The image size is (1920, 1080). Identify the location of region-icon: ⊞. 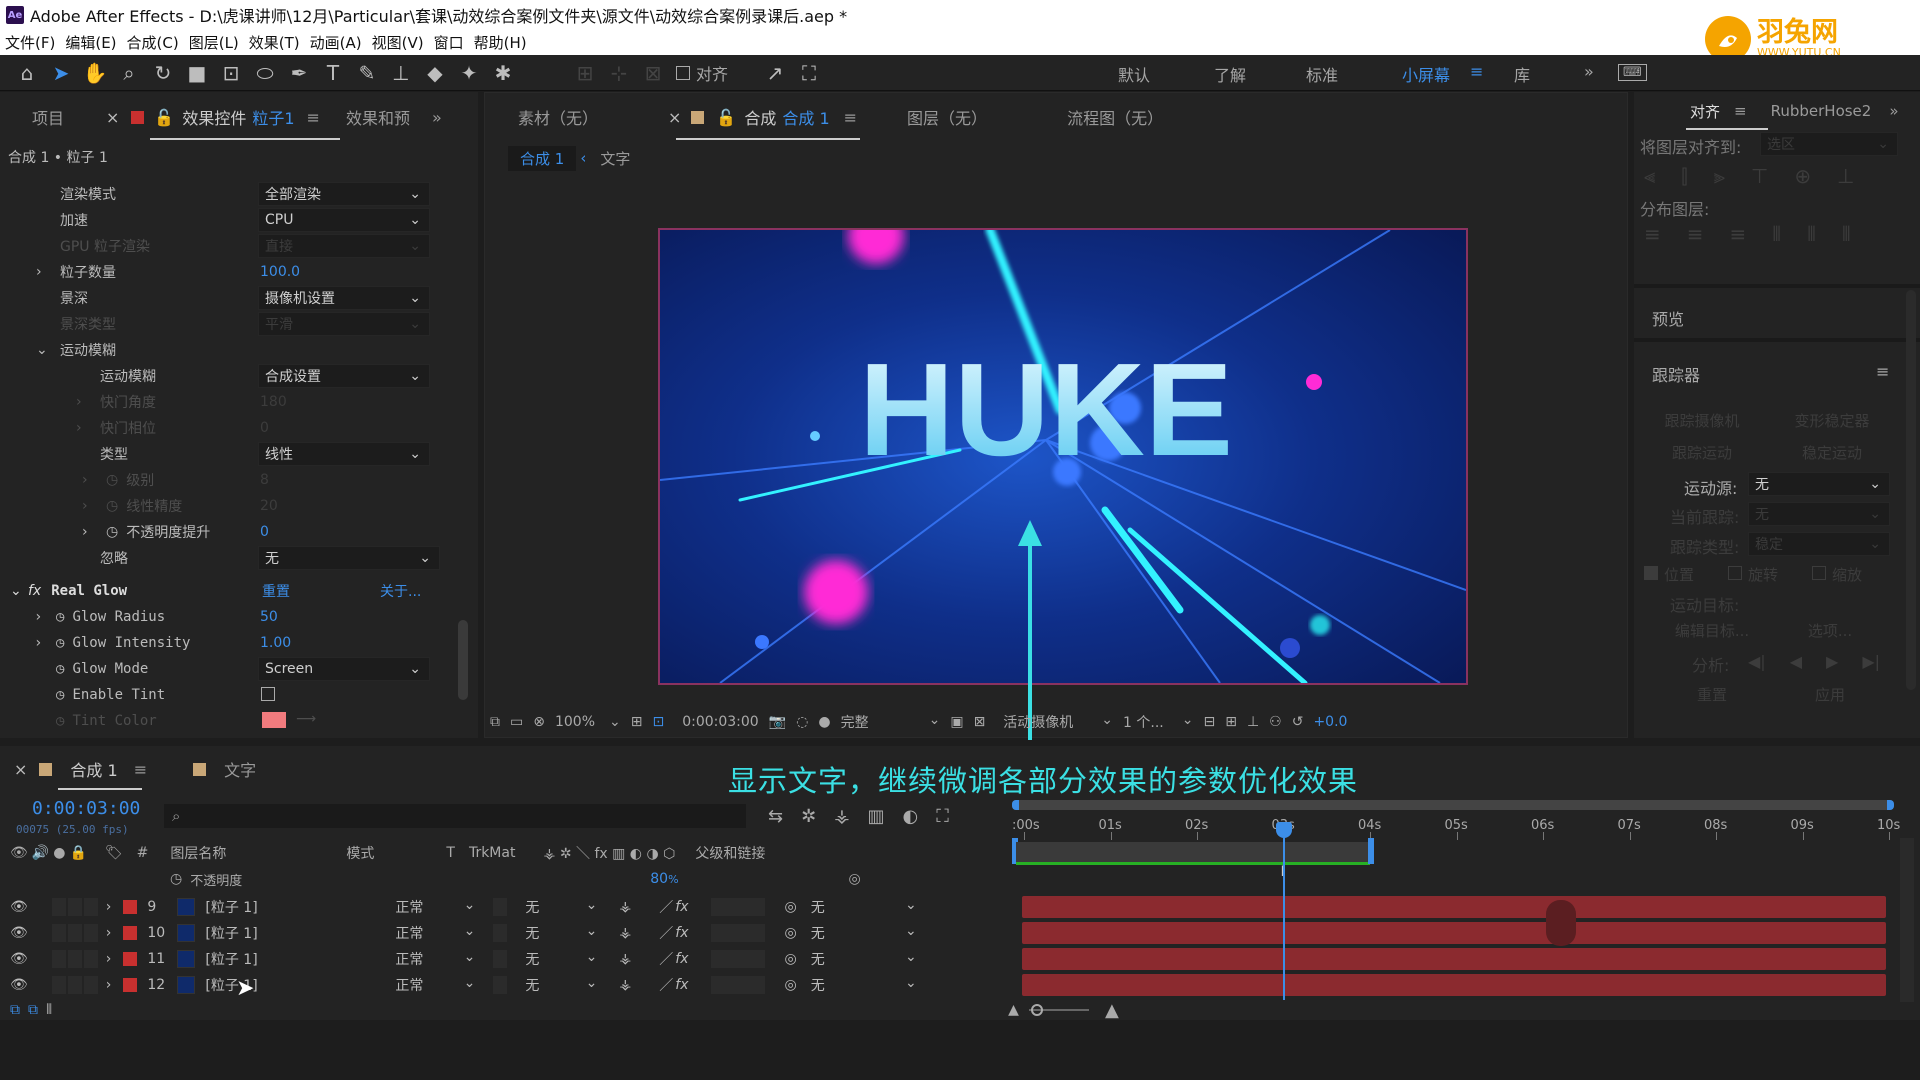
(637, 722).